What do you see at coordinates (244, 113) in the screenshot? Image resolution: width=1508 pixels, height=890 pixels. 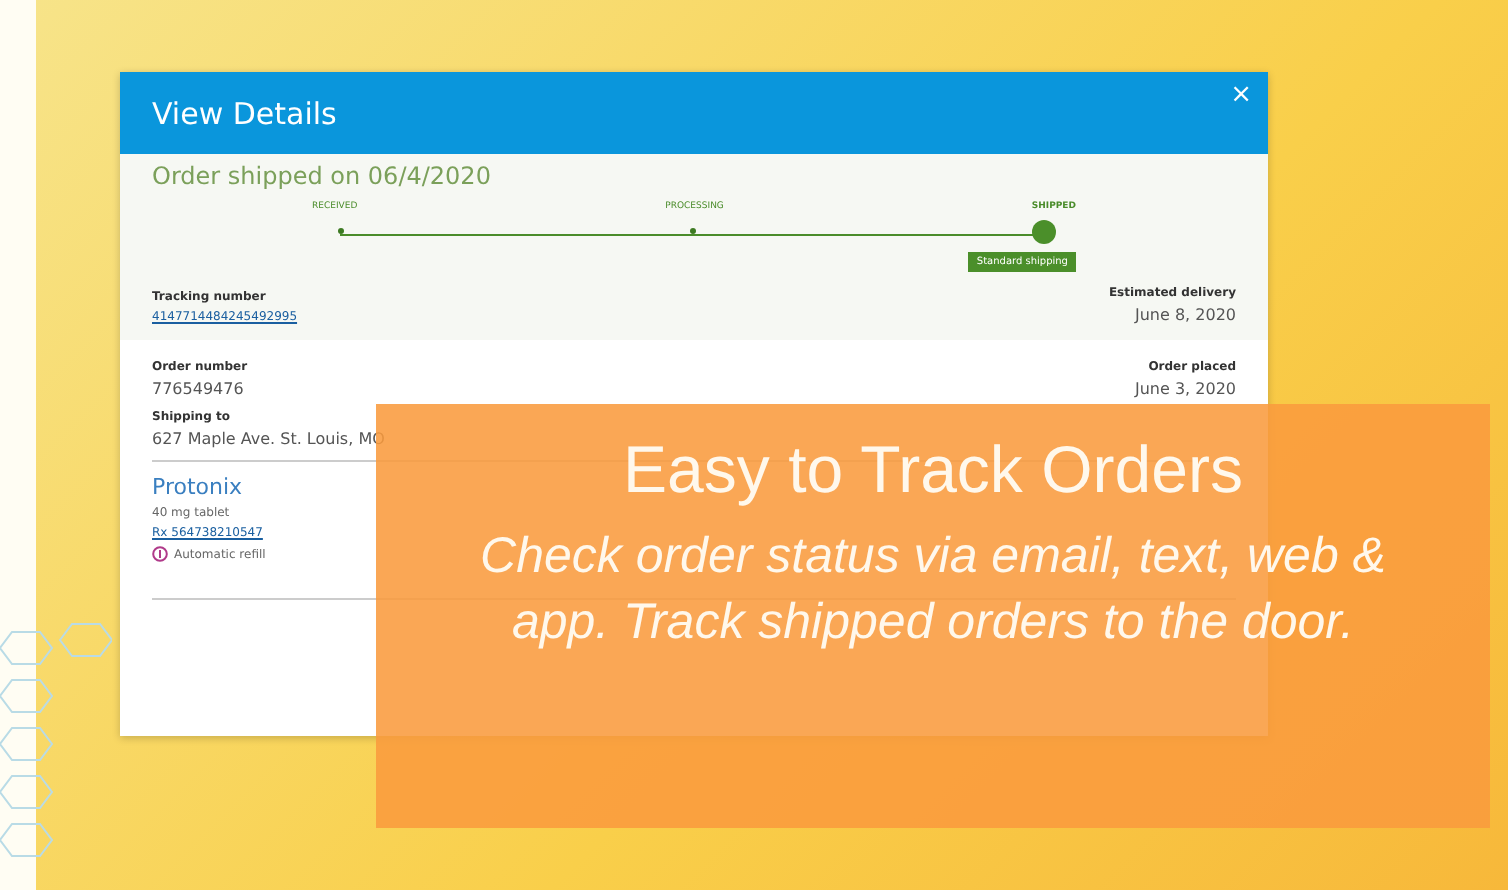 I see `dialog-title: View Details` at bounding box center [244, 113].